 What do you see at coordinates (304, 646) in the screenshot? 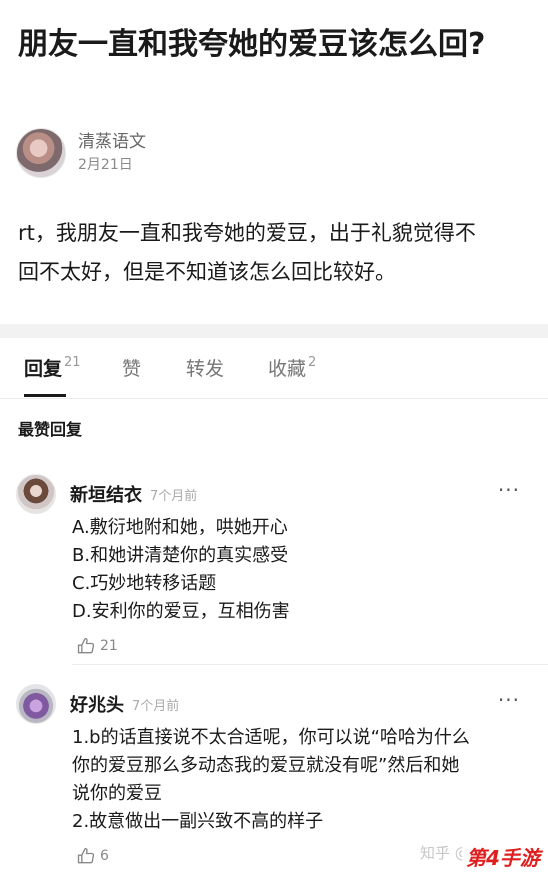
I see `like-button: 21` at bounding box center [304, 646].